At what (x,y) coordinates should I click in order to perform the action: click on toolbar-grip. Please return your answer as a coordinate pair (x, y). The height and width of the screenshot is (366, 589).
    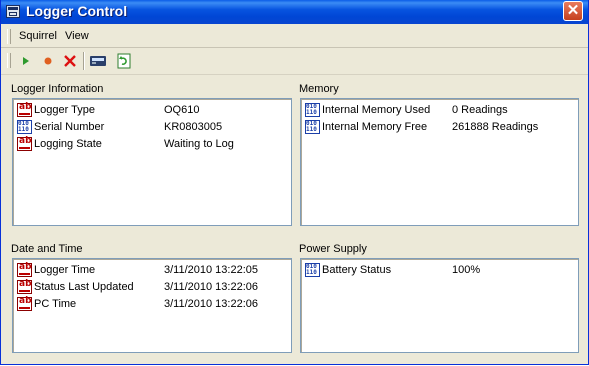
    Looking at the image, I should click on (9, 60).